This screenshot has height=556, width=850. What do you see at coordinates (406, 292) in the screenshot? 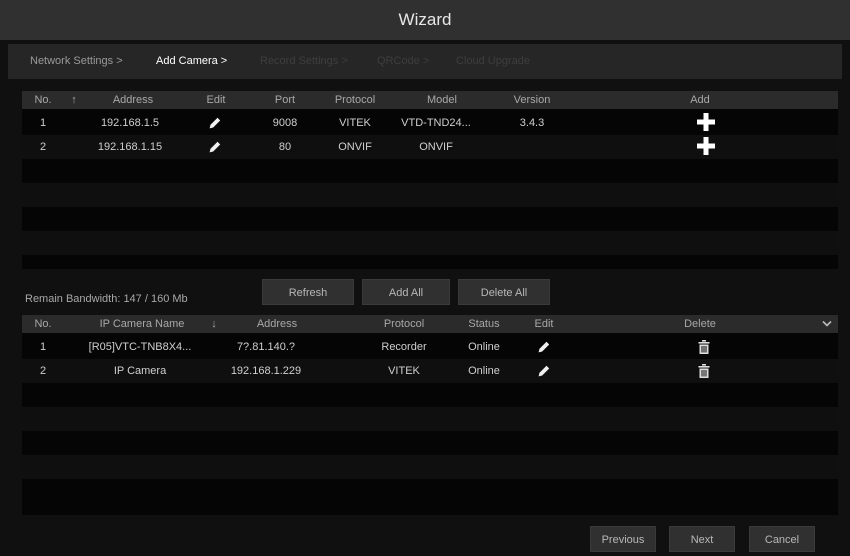
I see `add-all-button: Add All` at bounding box center [406, 292].